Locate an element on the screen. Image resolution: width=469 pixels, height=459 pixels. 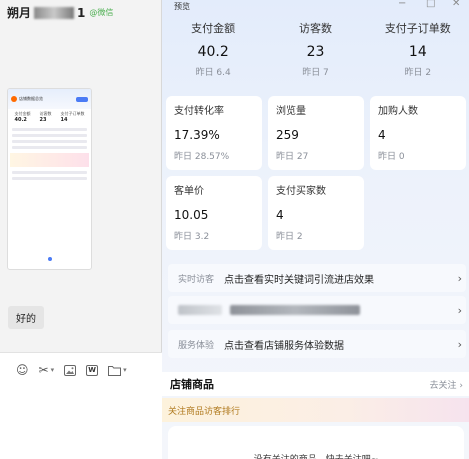
card-value: 10.05 is located at coordinates (191, 215).